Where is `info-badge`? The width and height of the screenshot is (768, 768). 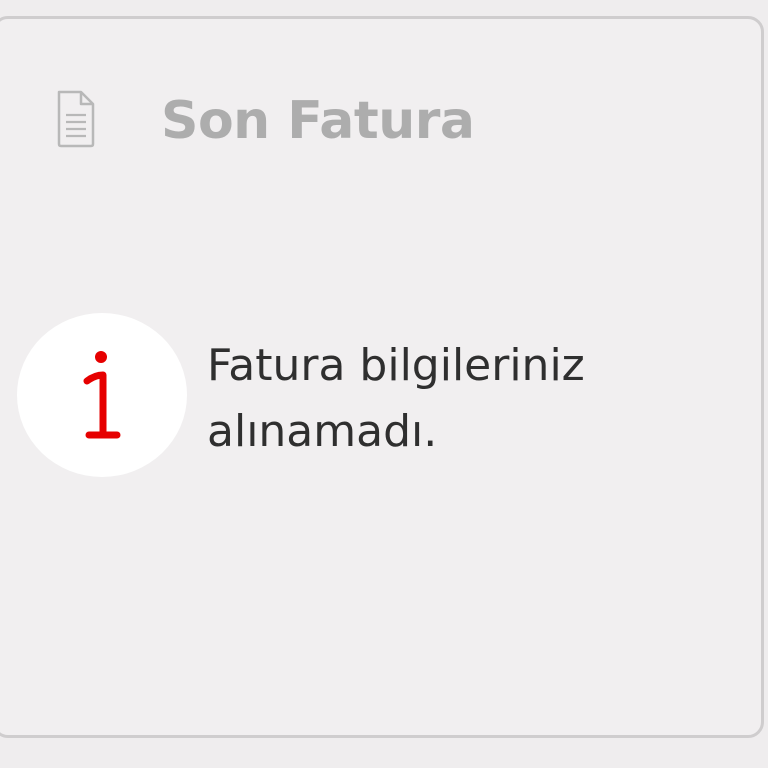 info-badge is located at coordinates (102, 395).